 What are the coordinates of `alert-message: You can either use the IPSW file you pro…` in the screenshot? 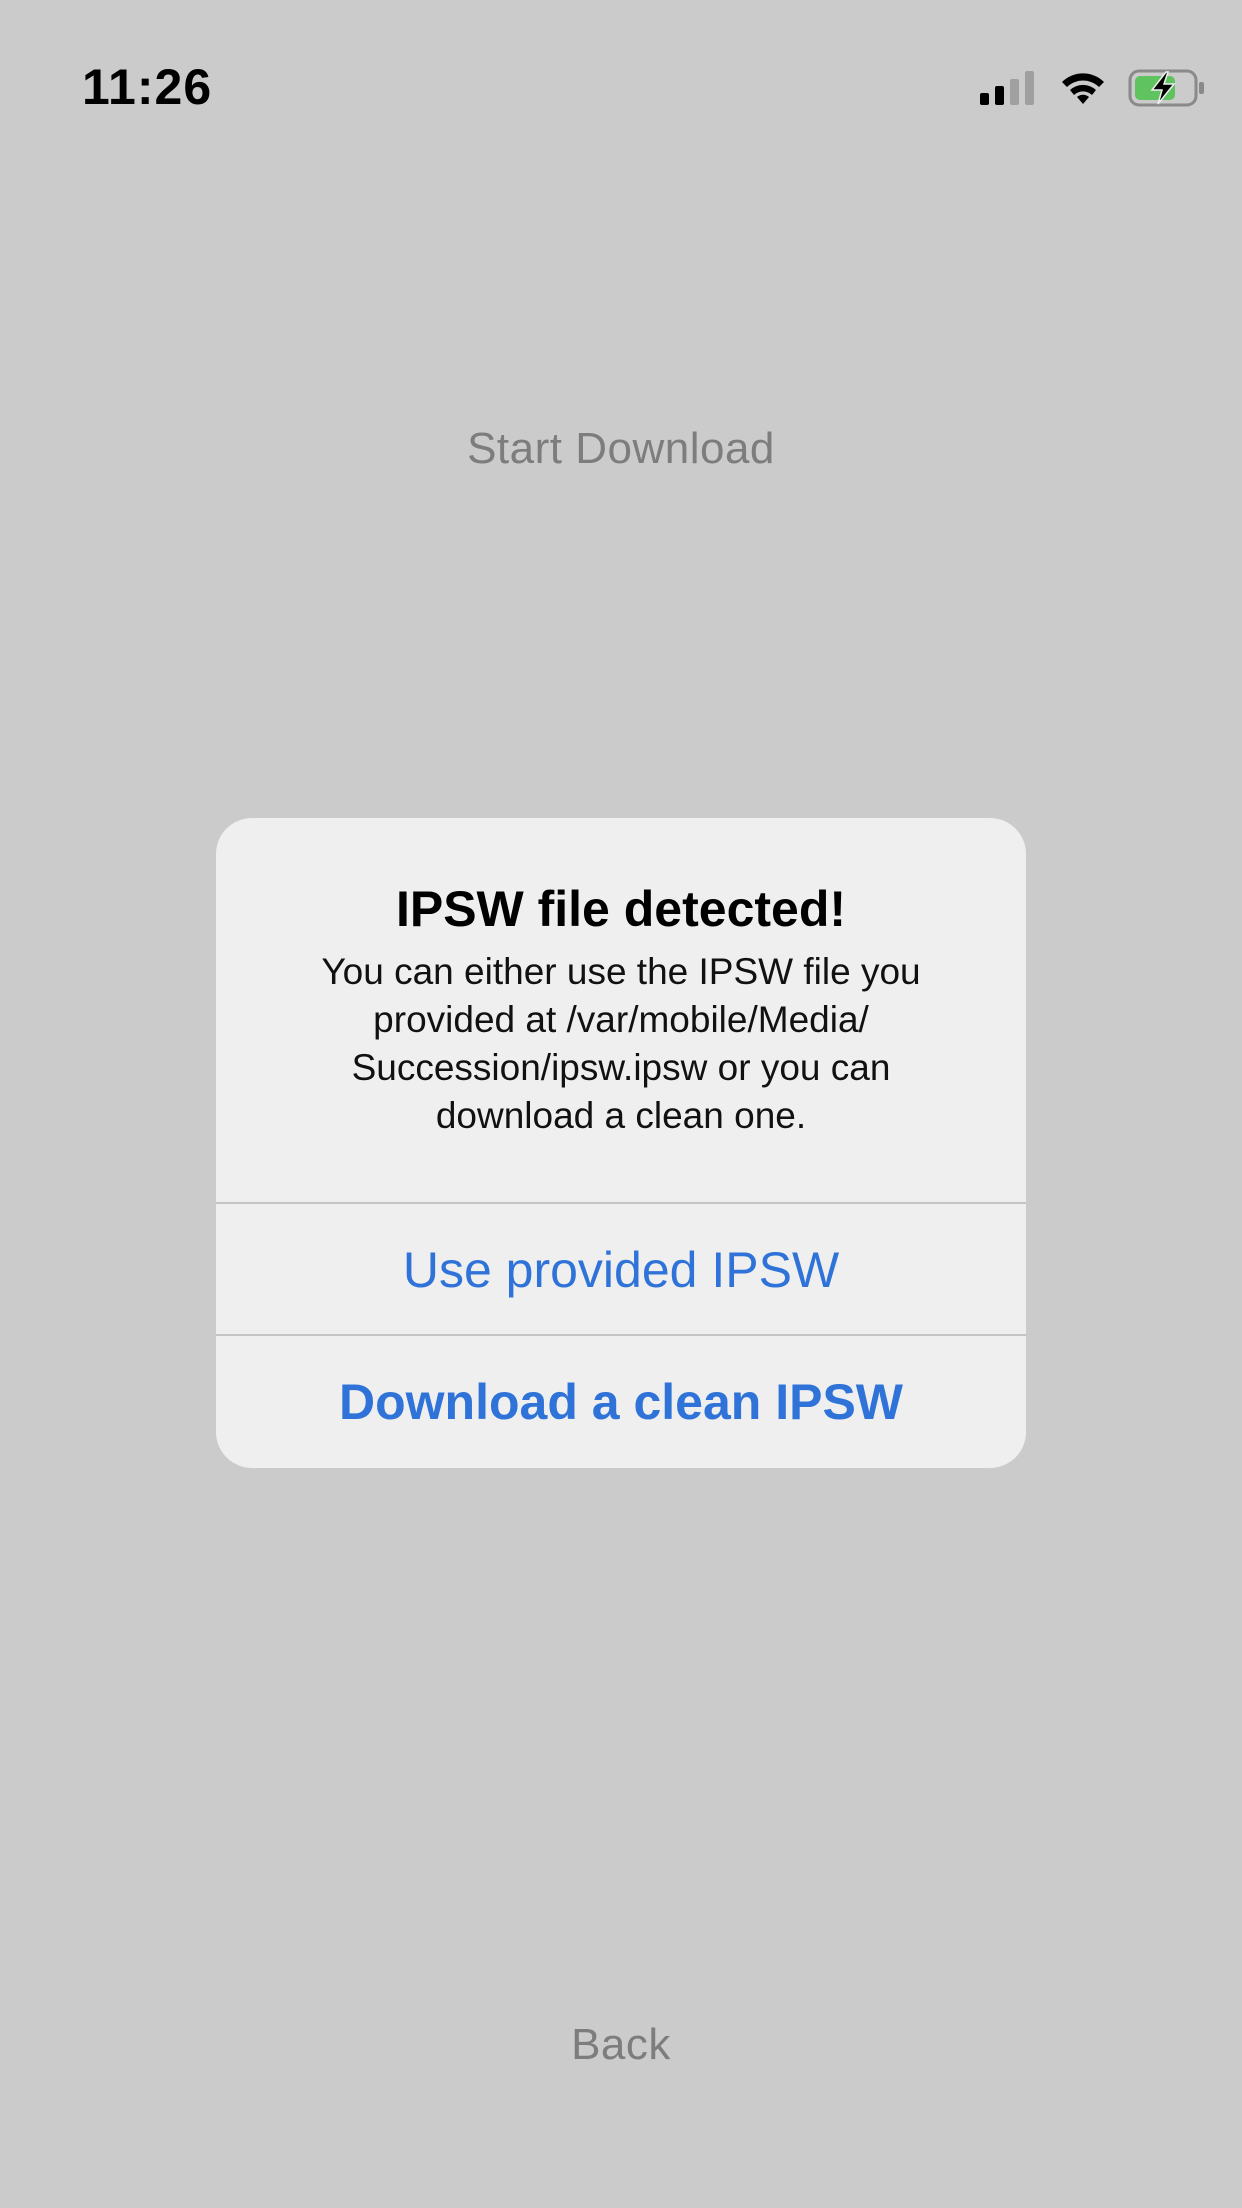 It's located at (621, 1043).